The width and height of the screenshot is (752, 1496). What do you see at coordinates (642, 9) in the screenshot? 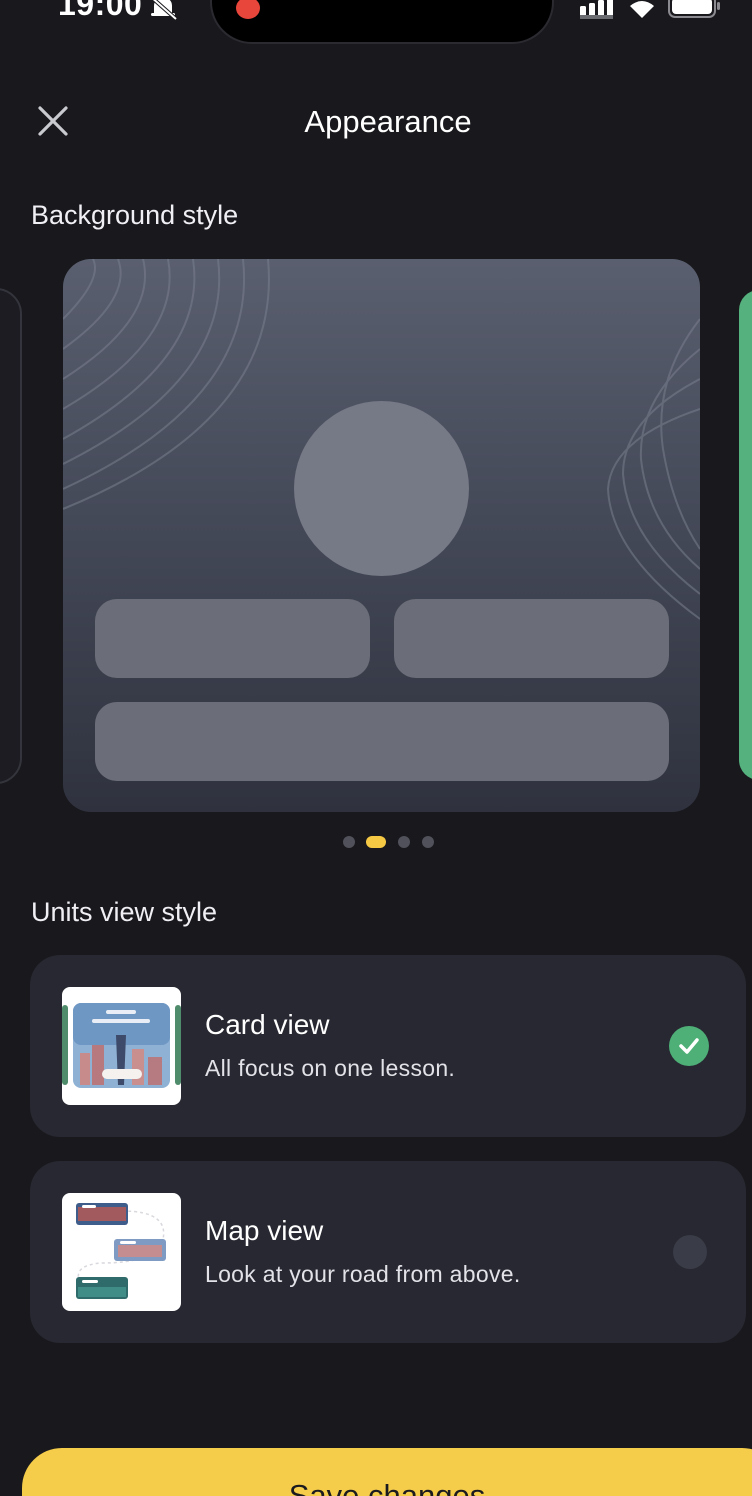
I see `wifi-icon` at bounding box center [642, 9].